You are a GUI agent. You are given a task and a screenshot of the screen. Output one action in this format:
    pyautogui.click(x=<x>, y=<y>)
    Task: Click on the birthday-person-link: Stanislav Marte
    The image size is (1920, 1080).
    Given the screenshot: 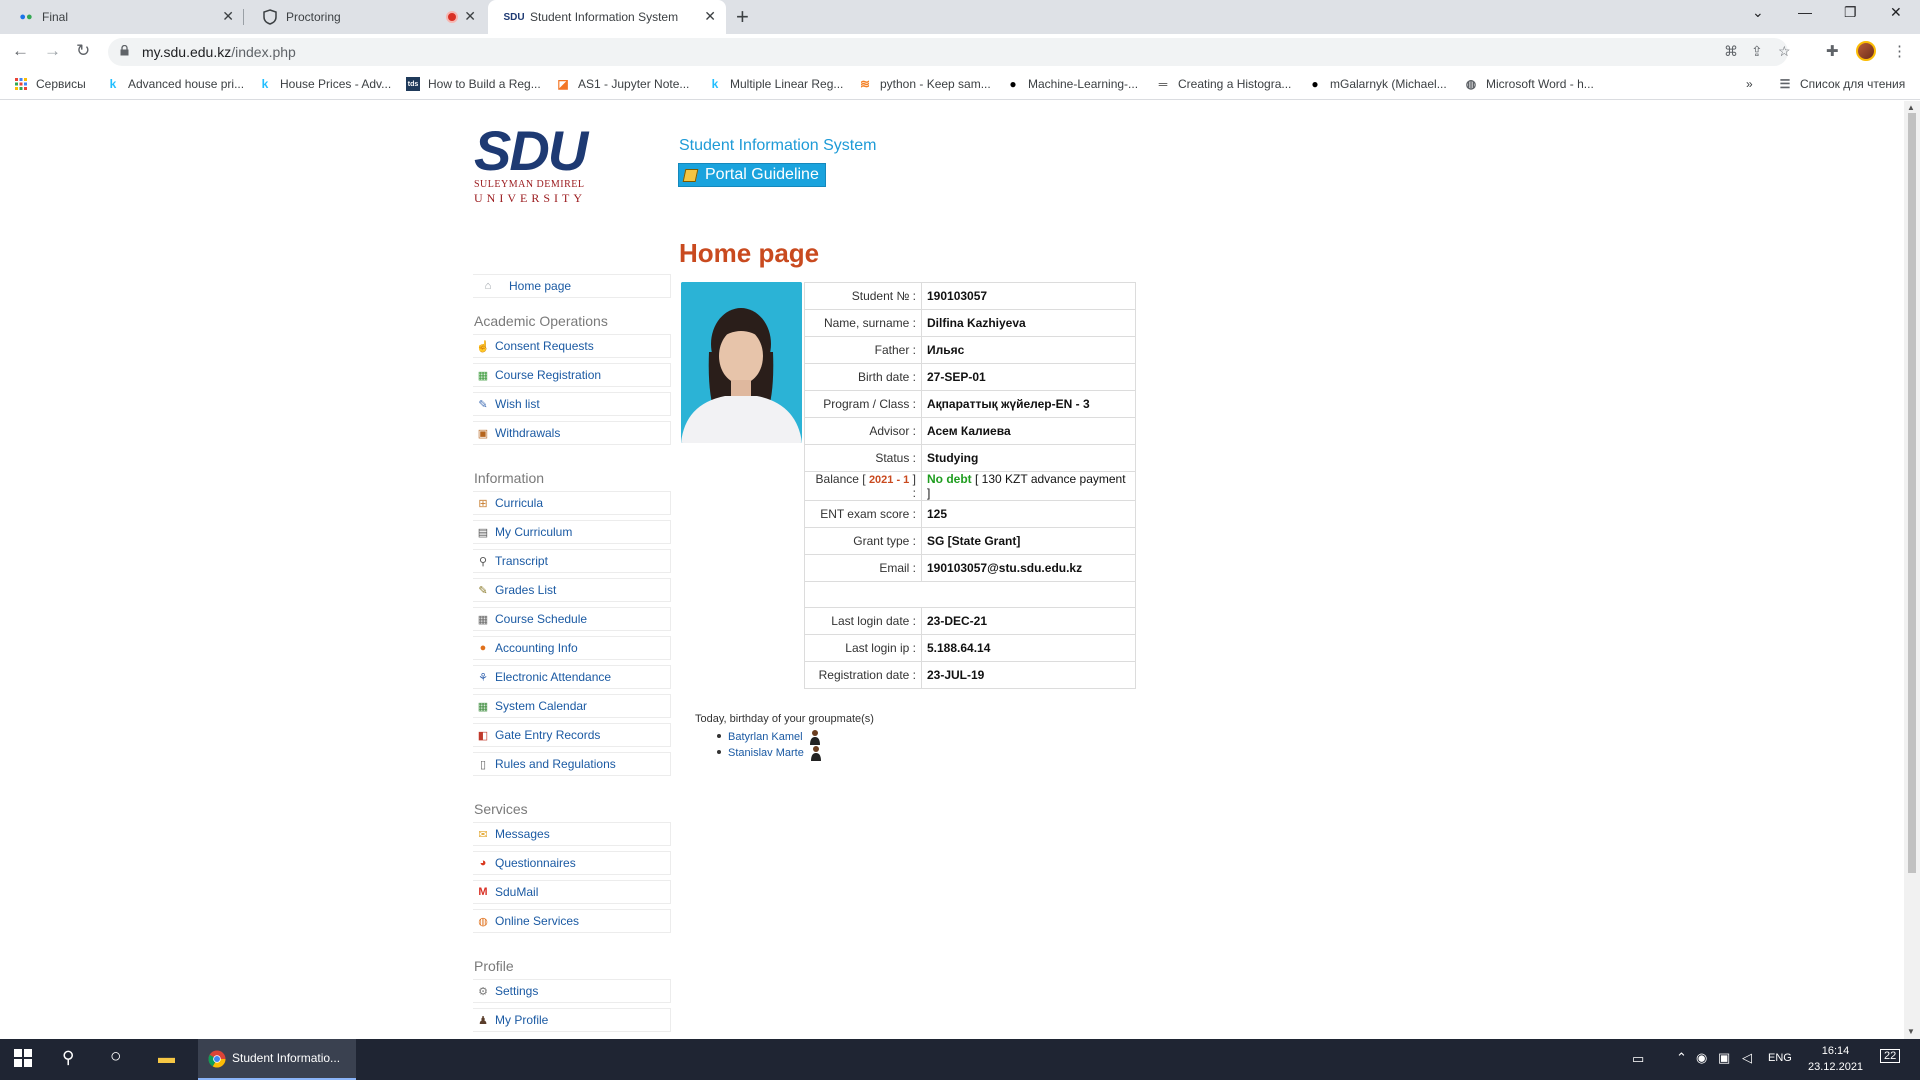 What is the action you would take?
    pyautogui.click(x=766, y=753)
    